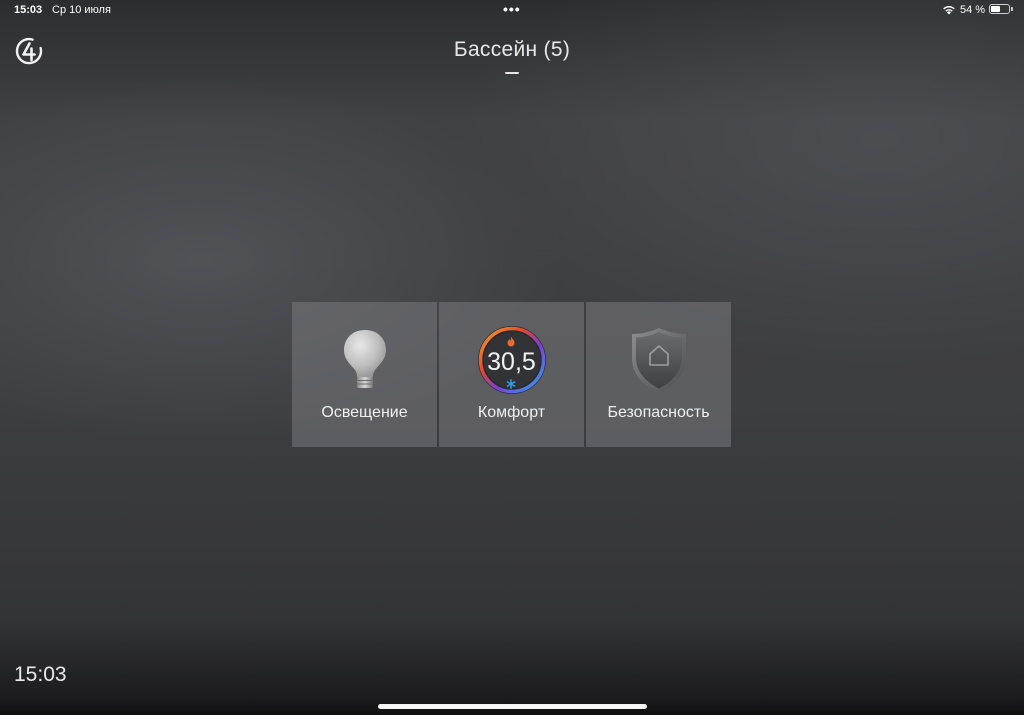  I want to click on status-bar: 15:03 Ср 10 июля ••• 54 %, so click(512, 11).